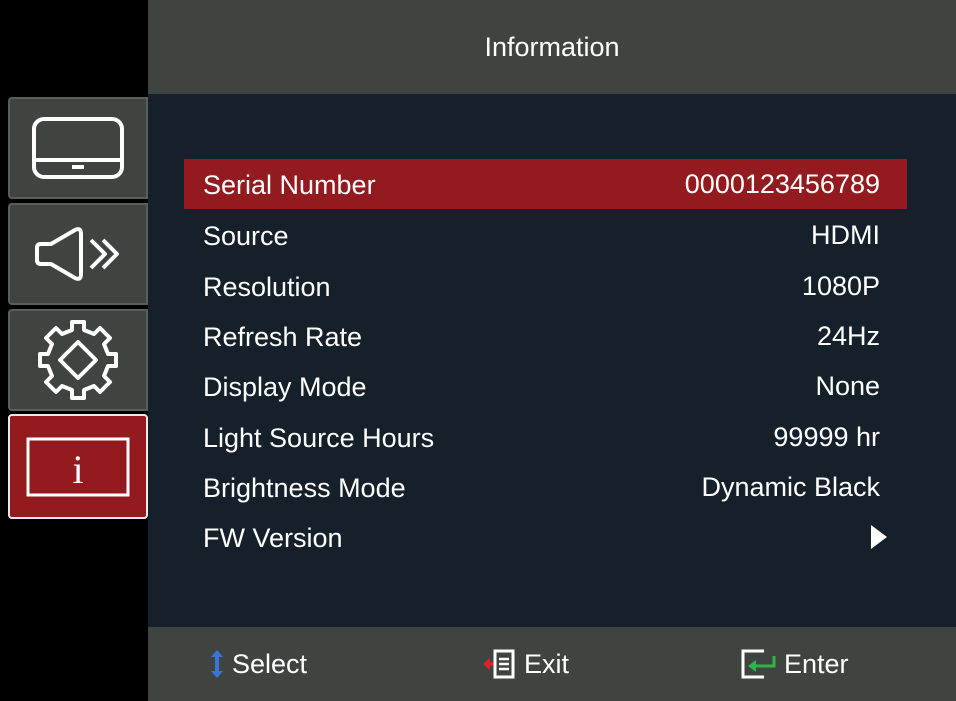 The image size is (956, 701). I want to click on sidebar-item-audio, so click(78, 254).